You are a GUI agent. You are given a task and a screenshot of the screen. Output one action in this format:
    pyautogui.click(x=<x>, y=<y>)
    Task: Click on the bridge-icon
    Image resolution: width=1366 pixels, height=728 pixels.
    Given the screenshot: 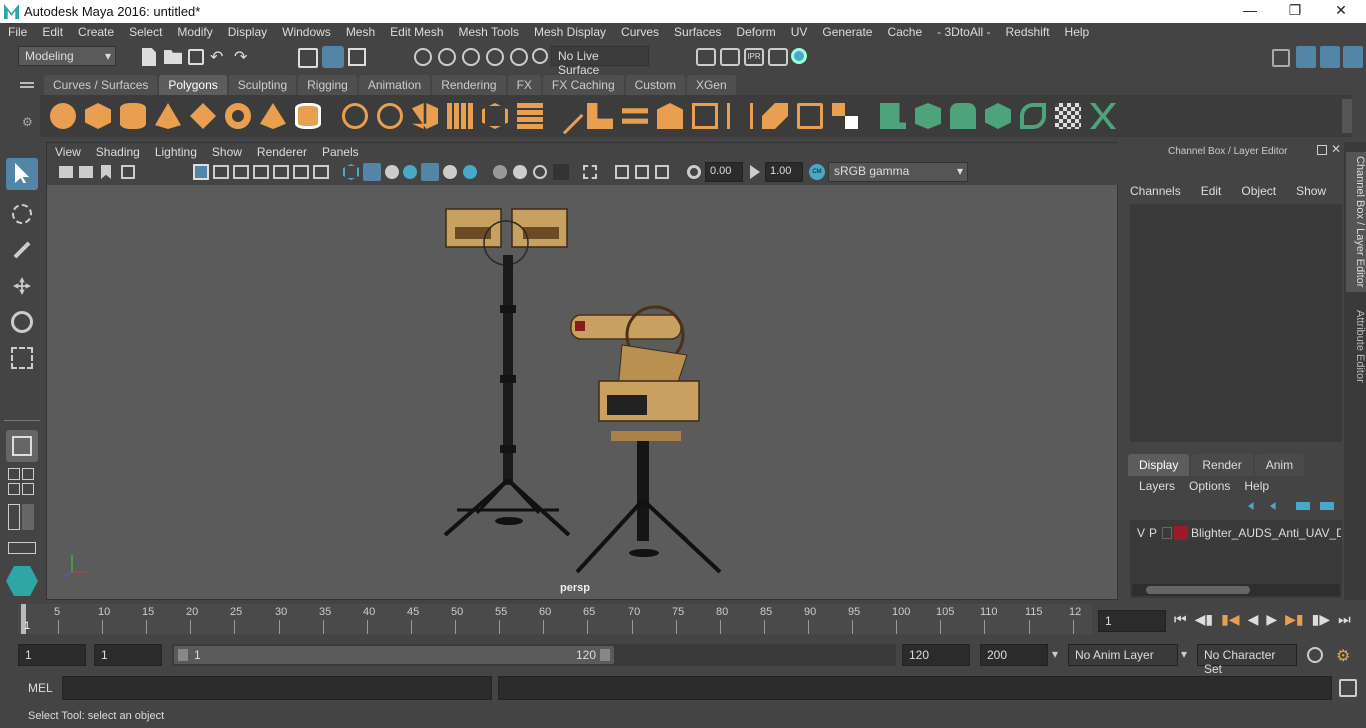 What is the action you would take?
    pyautogui.click(x=635, y=116)
    